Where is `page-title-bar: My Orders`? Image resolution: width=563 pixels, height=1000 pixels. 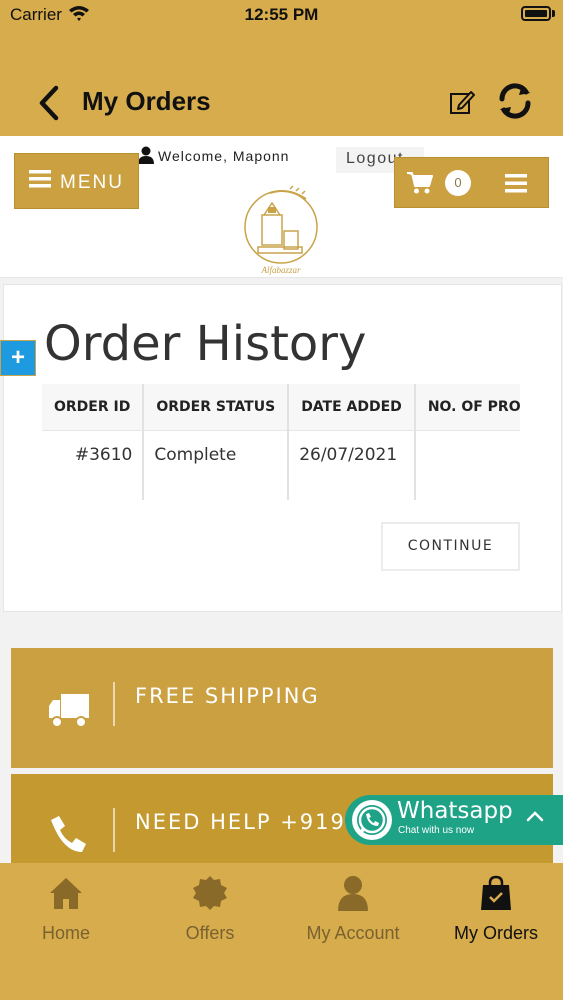
page-title-bar: My Orders is located at coordinates (146, 101).